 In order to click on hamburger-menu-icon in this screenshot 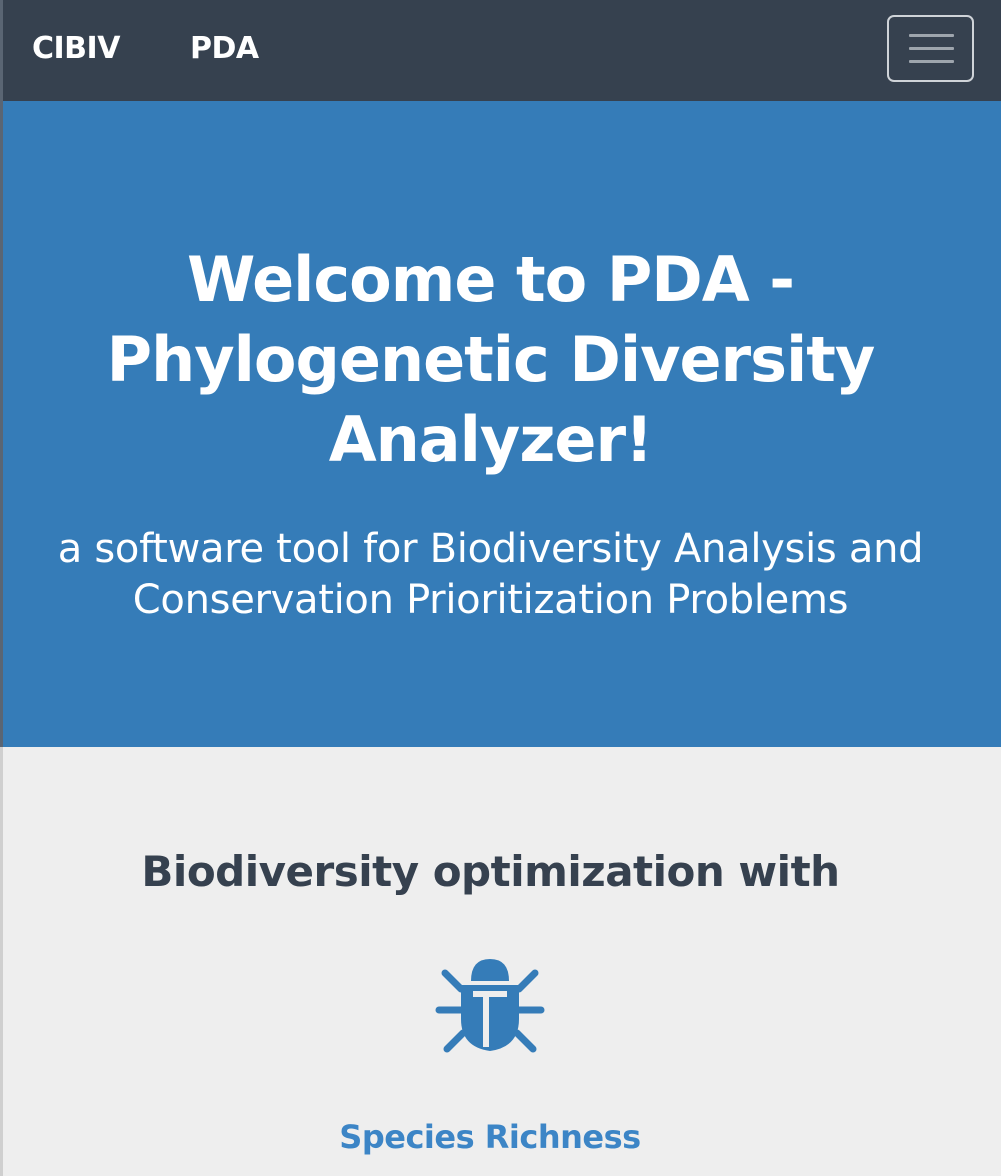, I will do `click(931, 35)`.